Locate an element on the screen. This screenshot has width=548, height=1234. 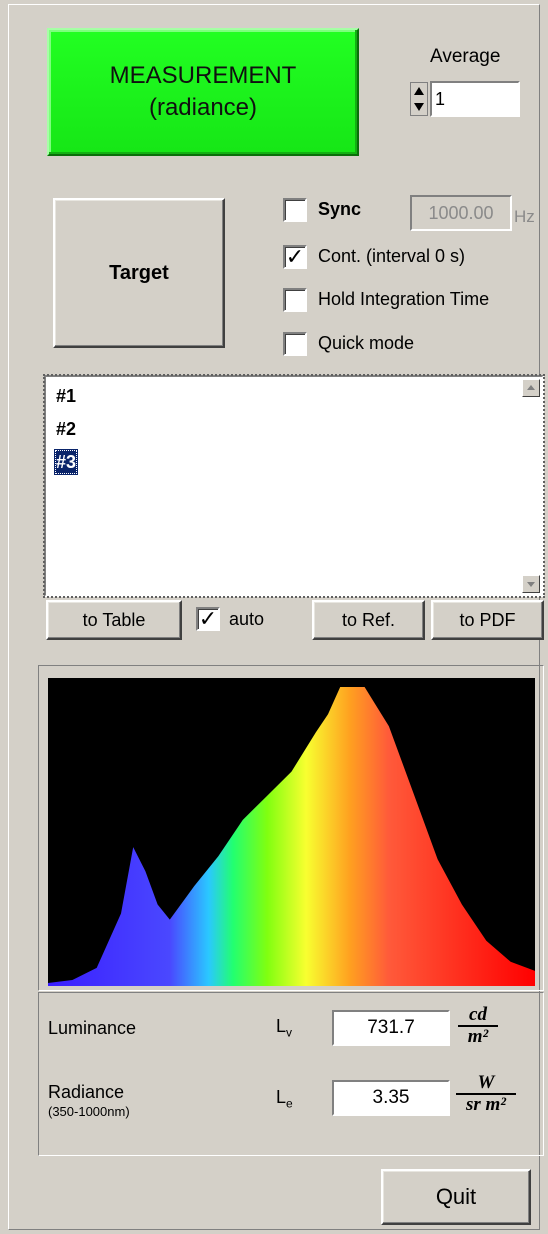
radiance-unit: W sr m² is located at coordinates (486, 1093).